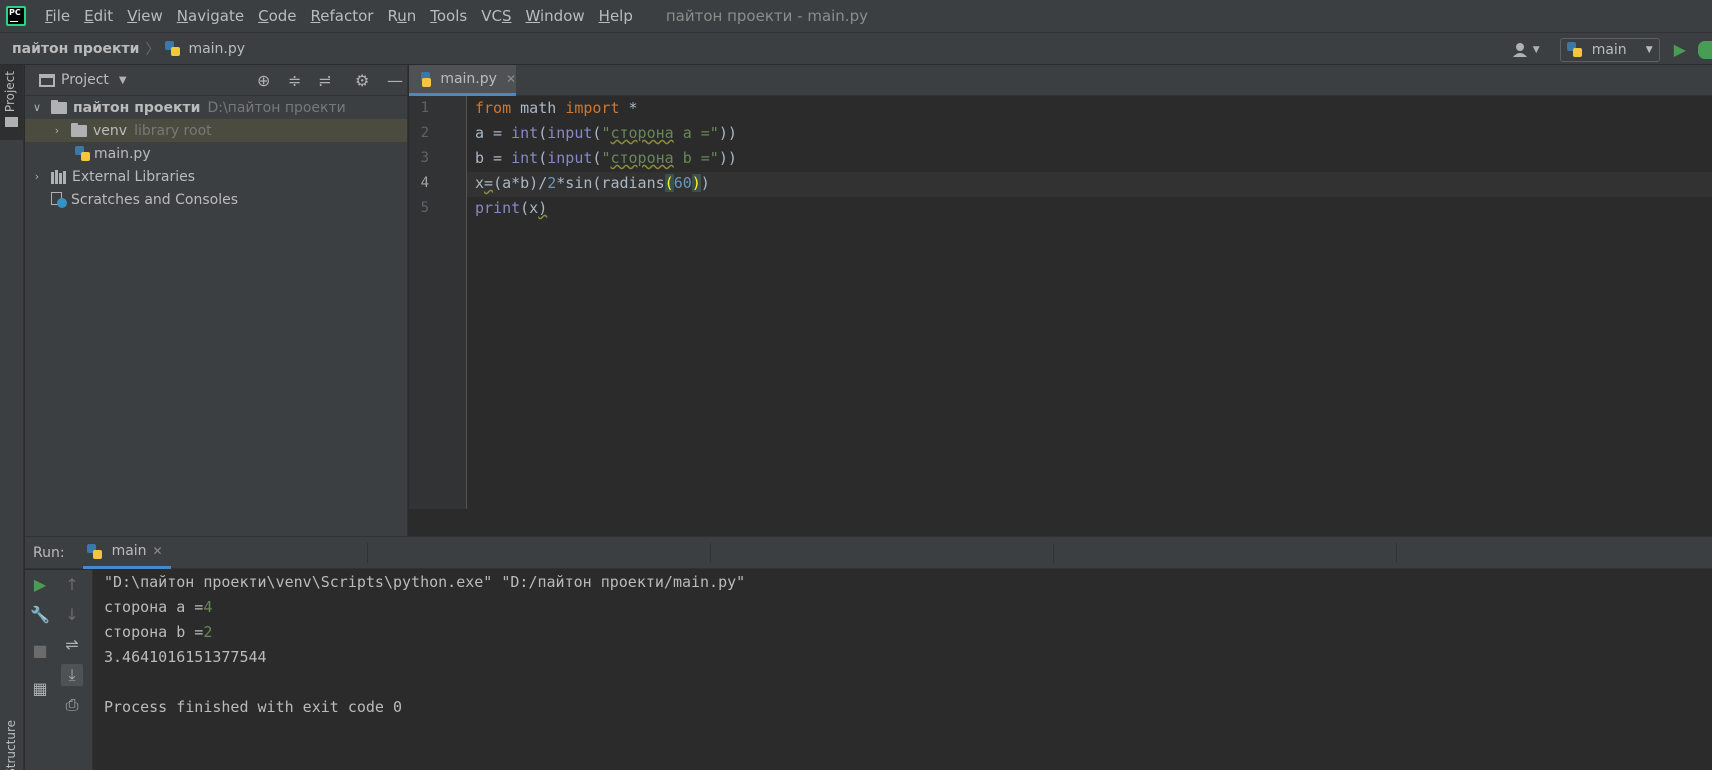 Image resolution: width=1712 pixels, height=770 pixels. What do you see at coordinates (185, 657) in the screenshot?
I see `console-result: 3.4641016151377544` at bounding box center [185, 657].